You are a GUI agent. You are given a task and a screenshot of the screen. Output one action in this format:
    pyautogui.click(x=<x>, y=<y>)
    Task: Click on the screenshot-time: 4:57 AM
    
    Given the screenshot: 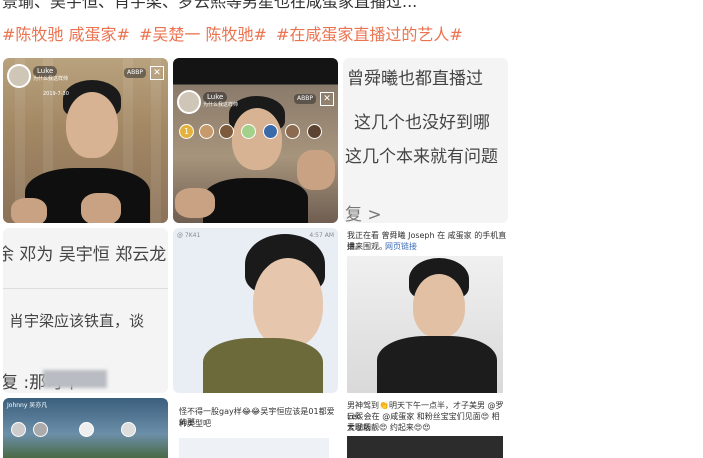 What is the action you would take?
    pyautogui.click(x=321, y=235)
    